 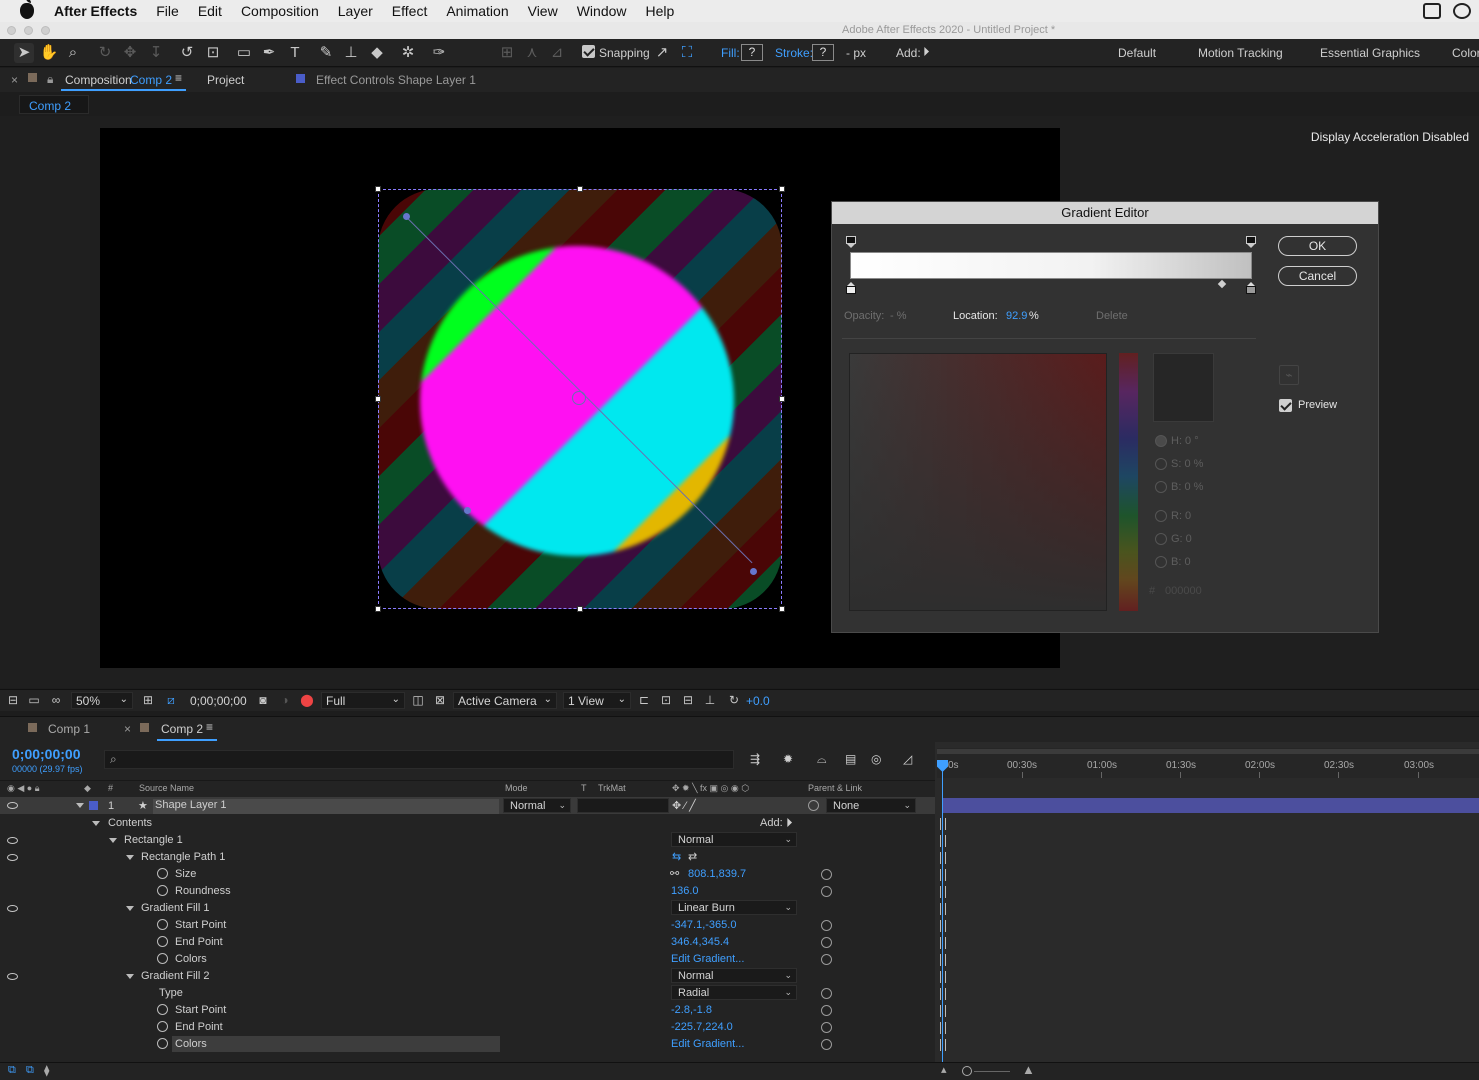 What do you see at coordinates (439, 53) in the screenshot?
I see `puppet-tool: ✑` at bounding box center [439, 53].